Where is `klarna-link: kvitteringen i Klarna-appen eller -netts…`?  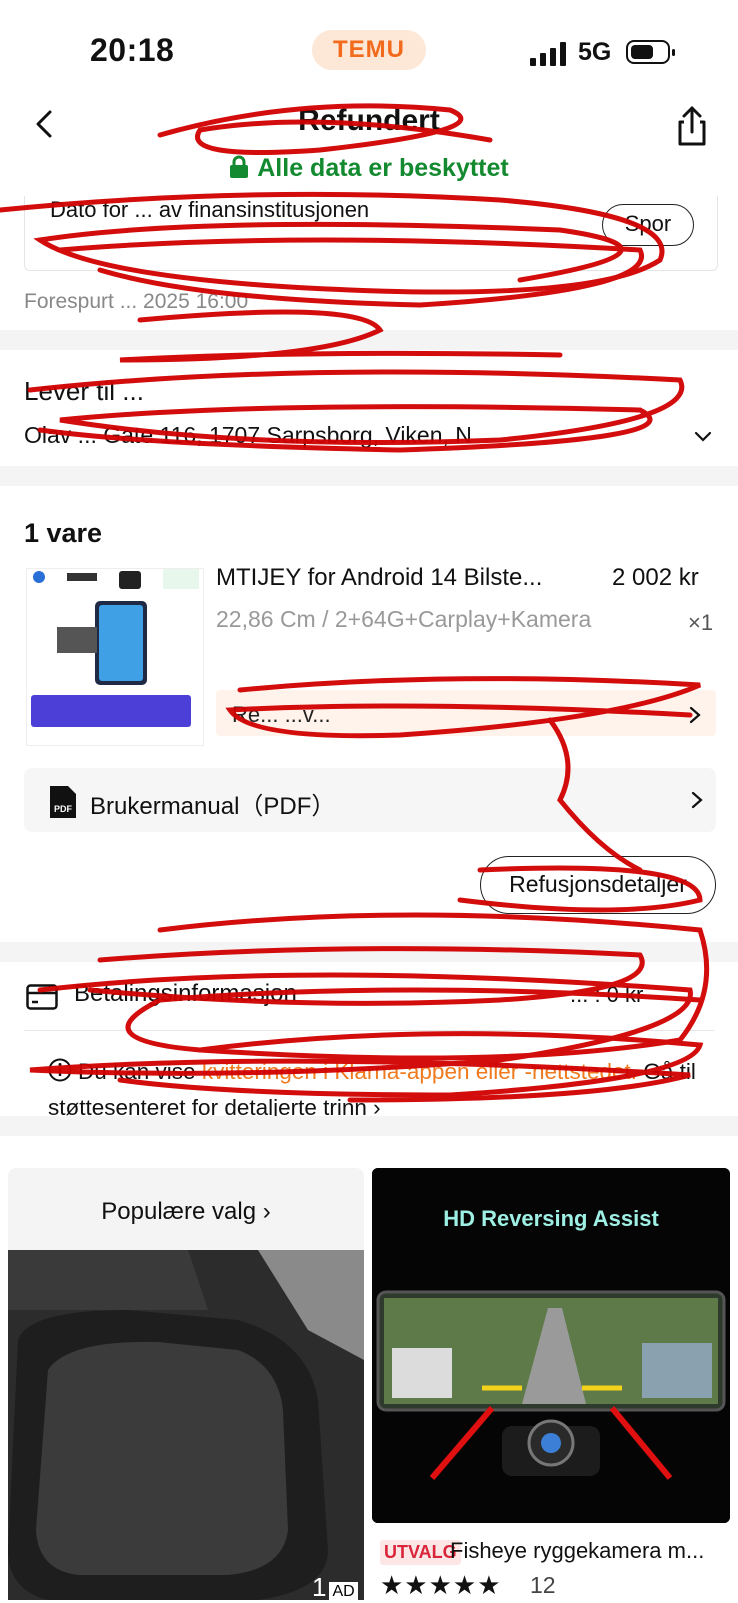 klarna-link: kvitteringen i Klarna-appen eller -netts… is located at coordinates (419, 1071).